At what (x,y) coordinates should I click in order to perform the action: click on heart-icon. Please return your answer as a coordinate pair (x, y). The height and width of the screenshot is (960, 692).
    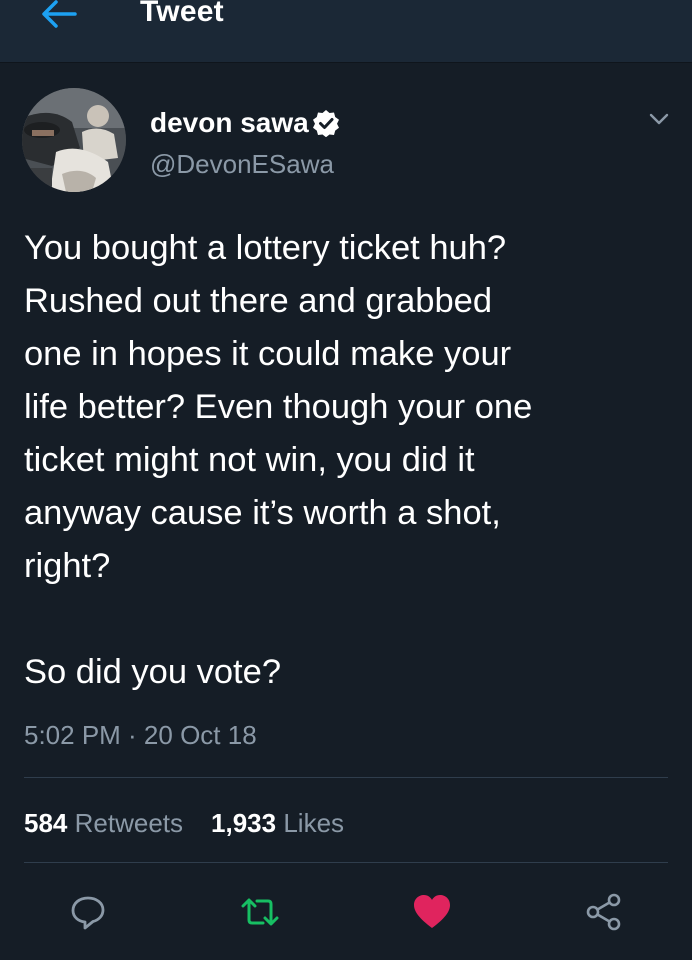
    Looking at the image, I should click on (432, 911).